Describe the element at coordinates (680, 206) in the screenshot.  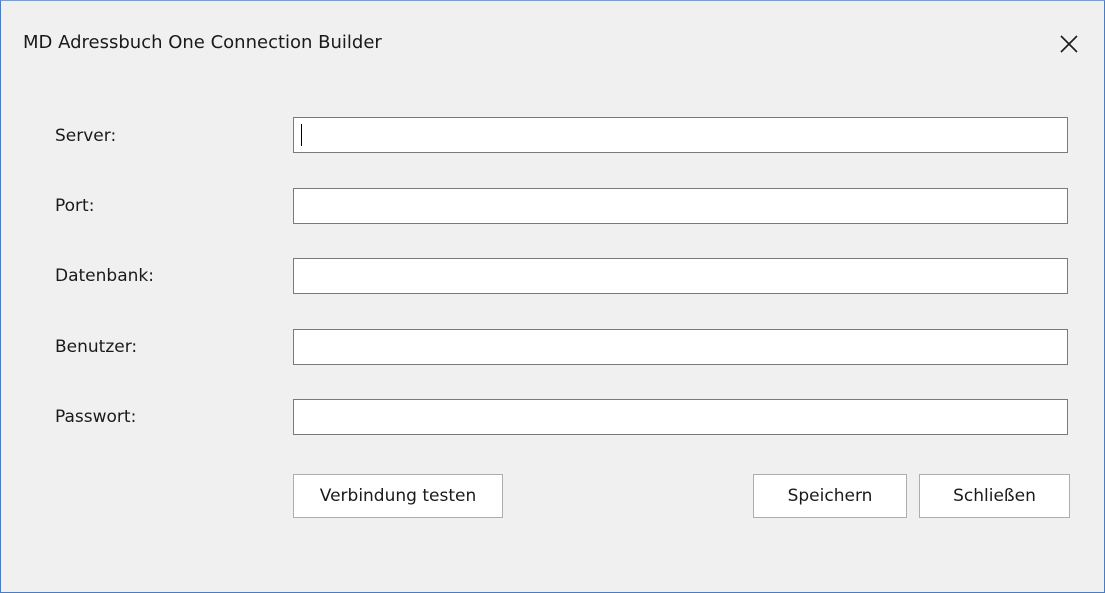
I see `port-input` at that location.